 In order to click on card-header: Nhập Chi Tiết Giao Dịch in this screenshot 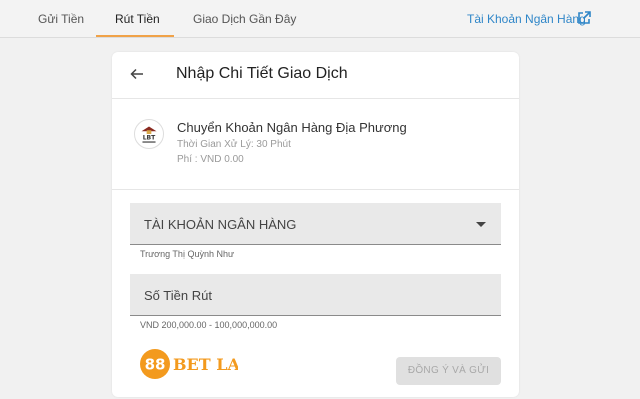, I will do `click(315, 75)`.